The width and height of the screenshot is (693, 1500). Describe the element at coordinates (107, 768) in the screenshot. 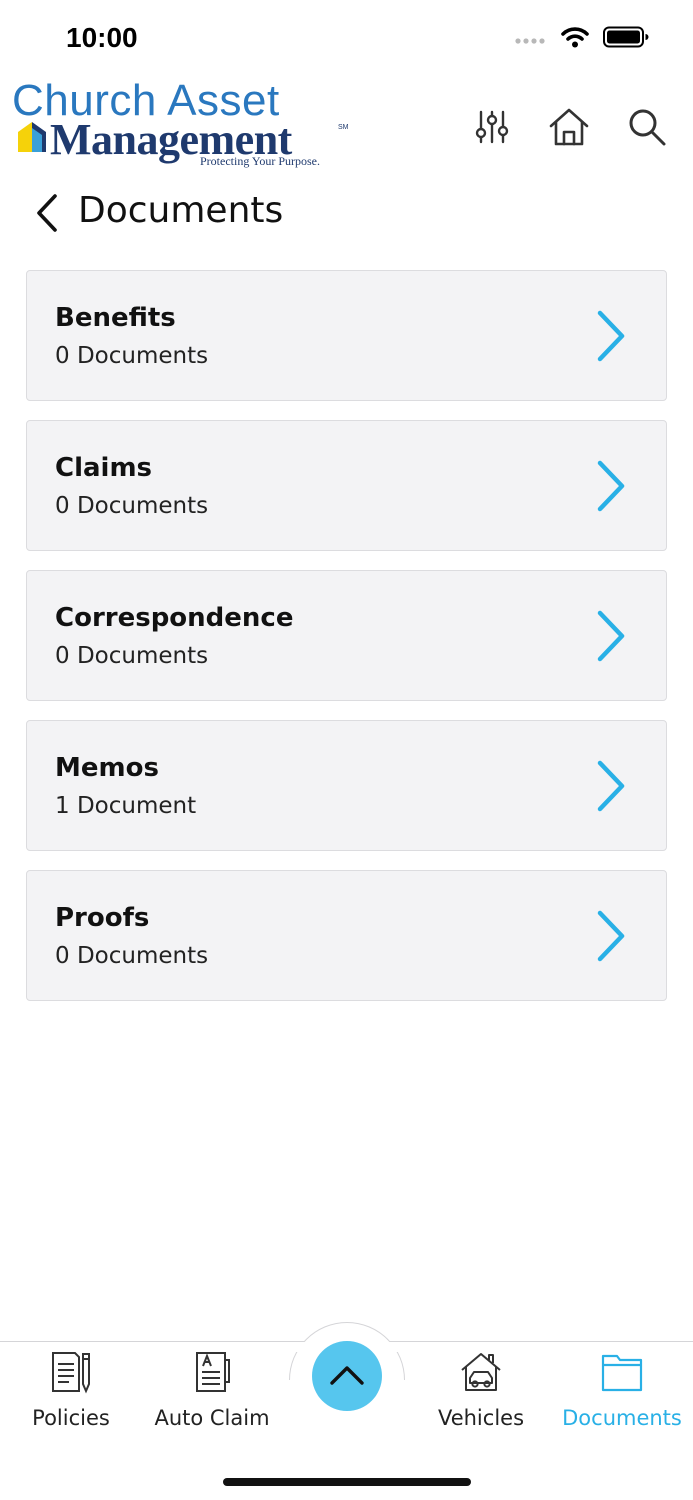

I see `category-title: Memos` at that location.